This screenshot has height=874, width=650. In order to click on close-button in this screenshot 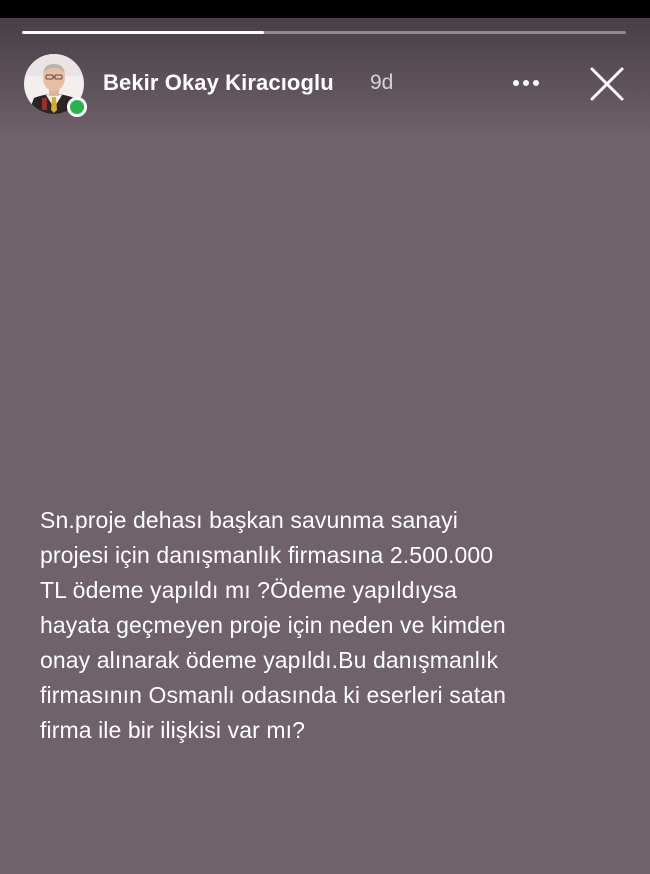, I will do `click(607, 84)`.